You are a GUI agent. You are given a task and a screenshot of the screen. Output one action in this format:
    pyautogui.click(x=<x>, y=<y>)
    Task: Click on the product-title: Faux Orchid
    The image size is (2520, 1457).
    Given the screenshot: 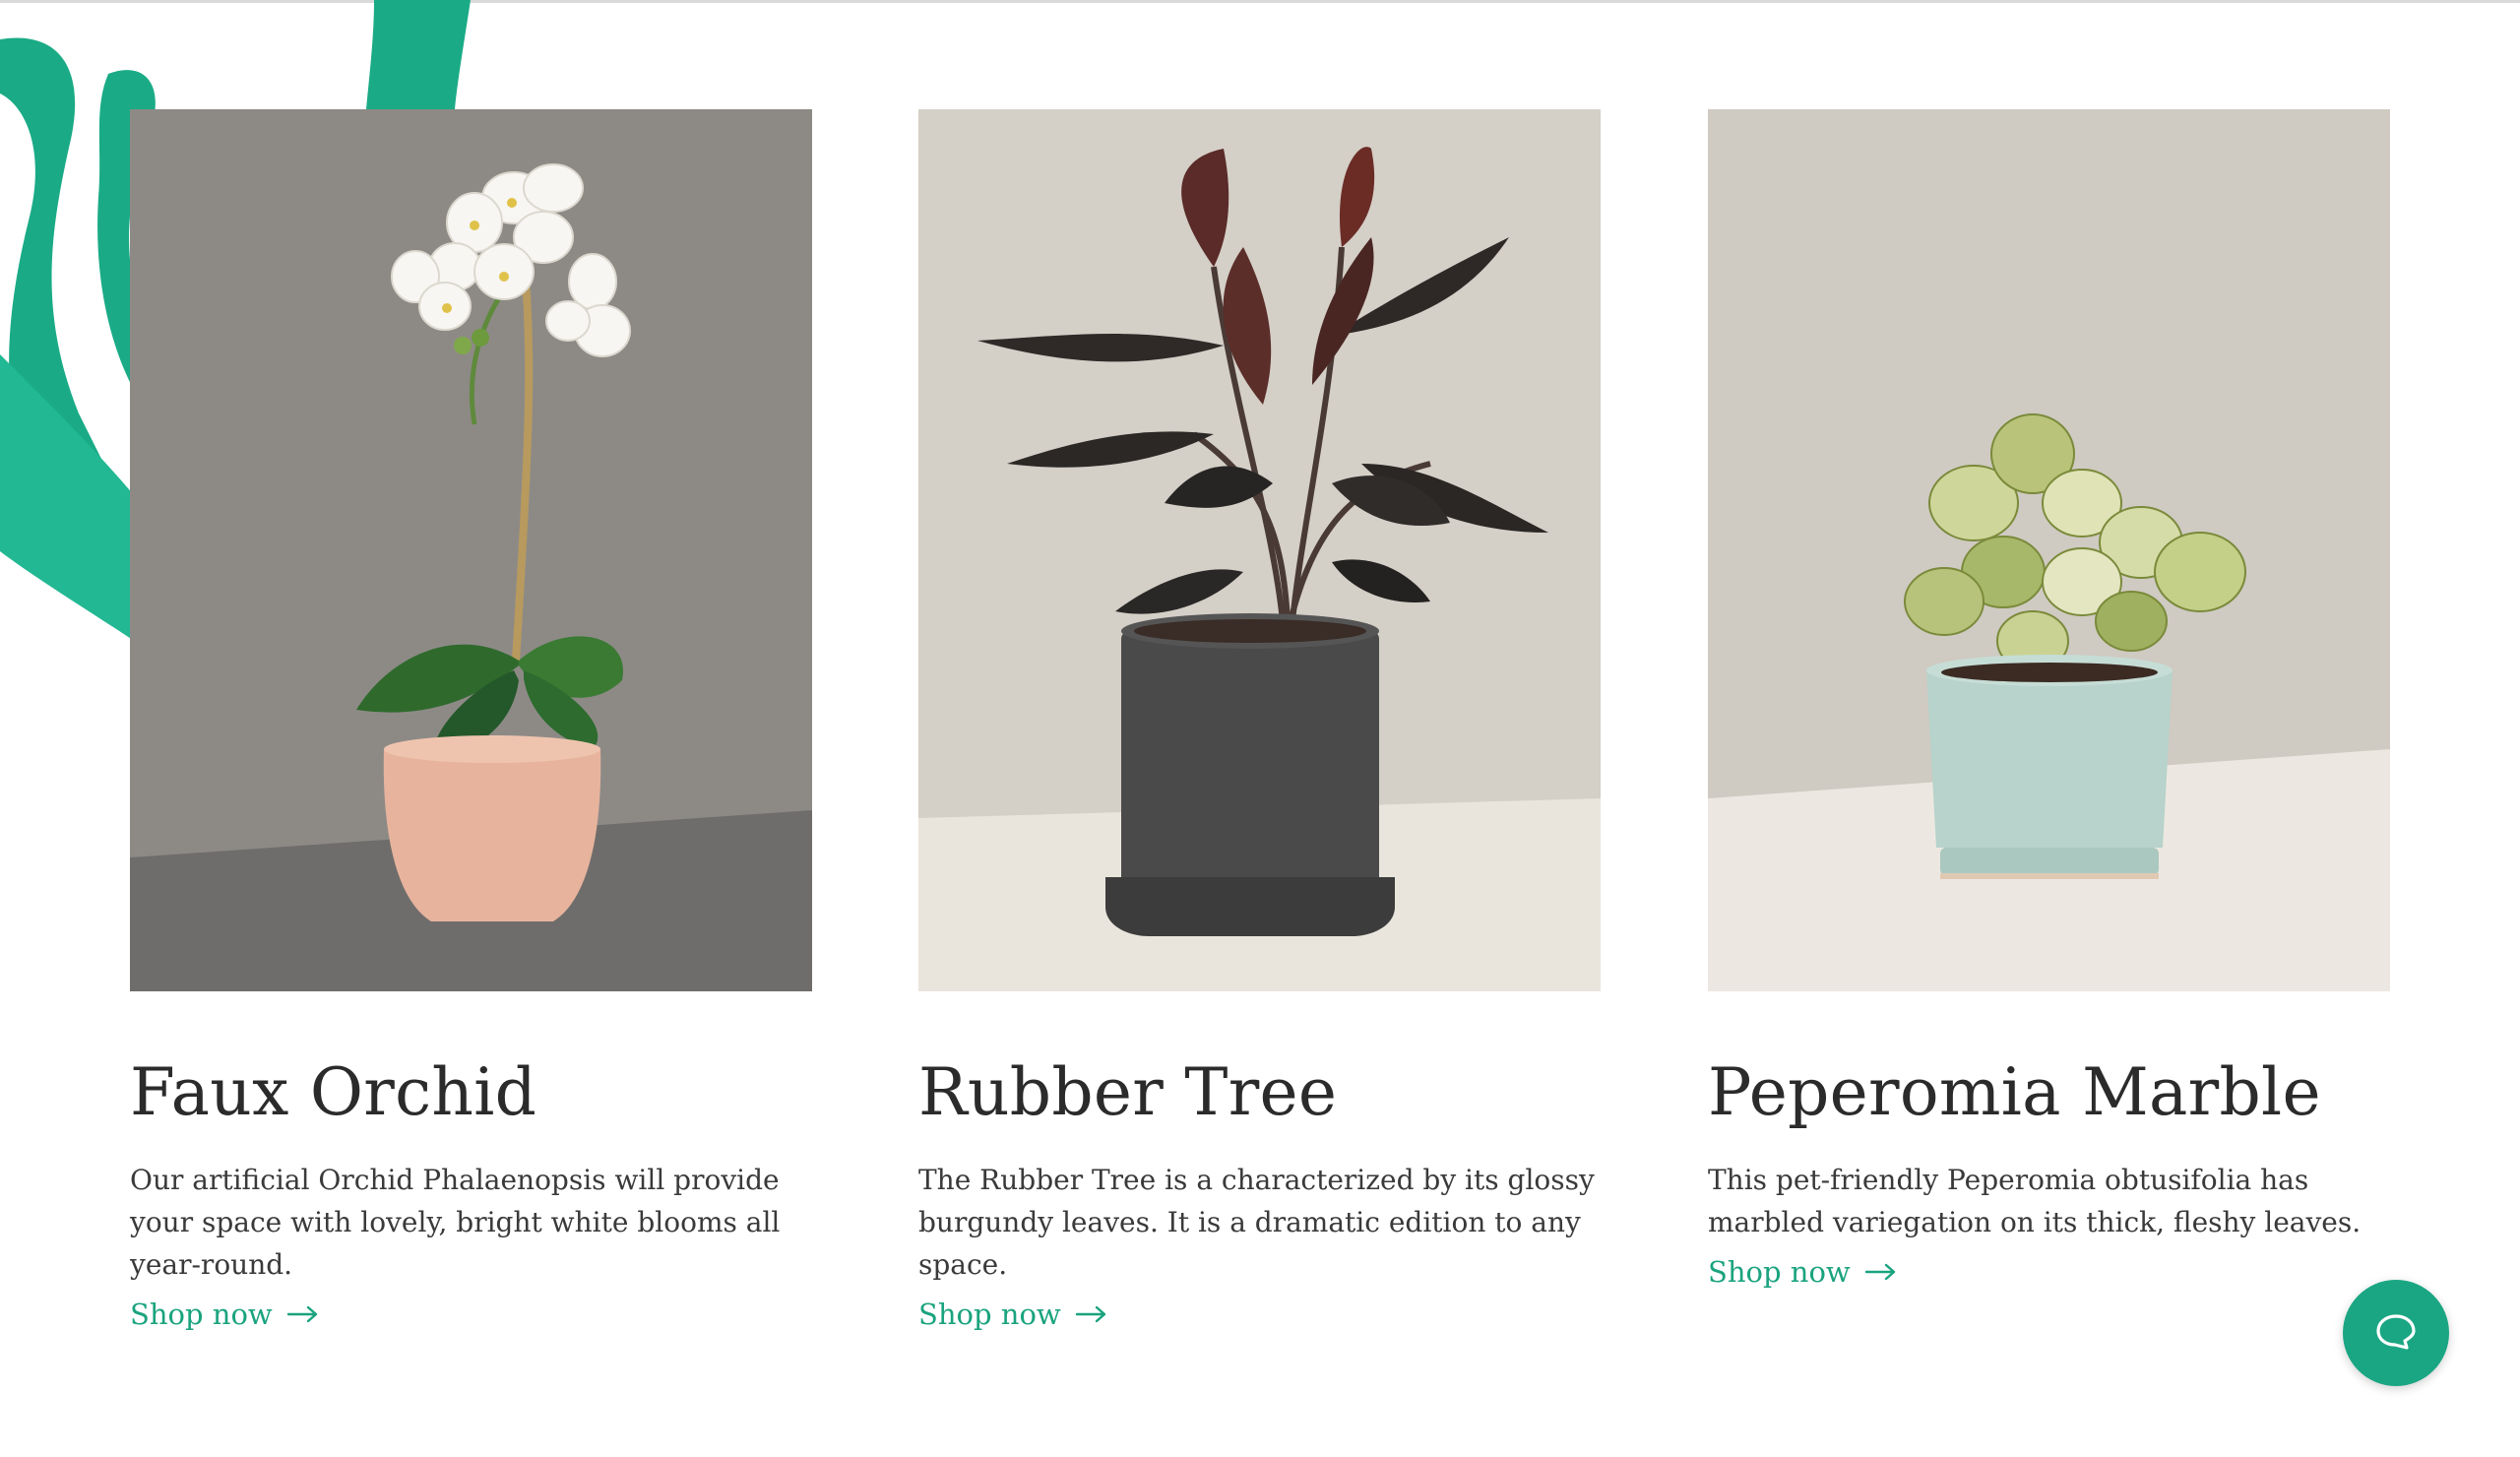 What is the action you would take?
    pyautogui.click(x=333, y=1092)
    